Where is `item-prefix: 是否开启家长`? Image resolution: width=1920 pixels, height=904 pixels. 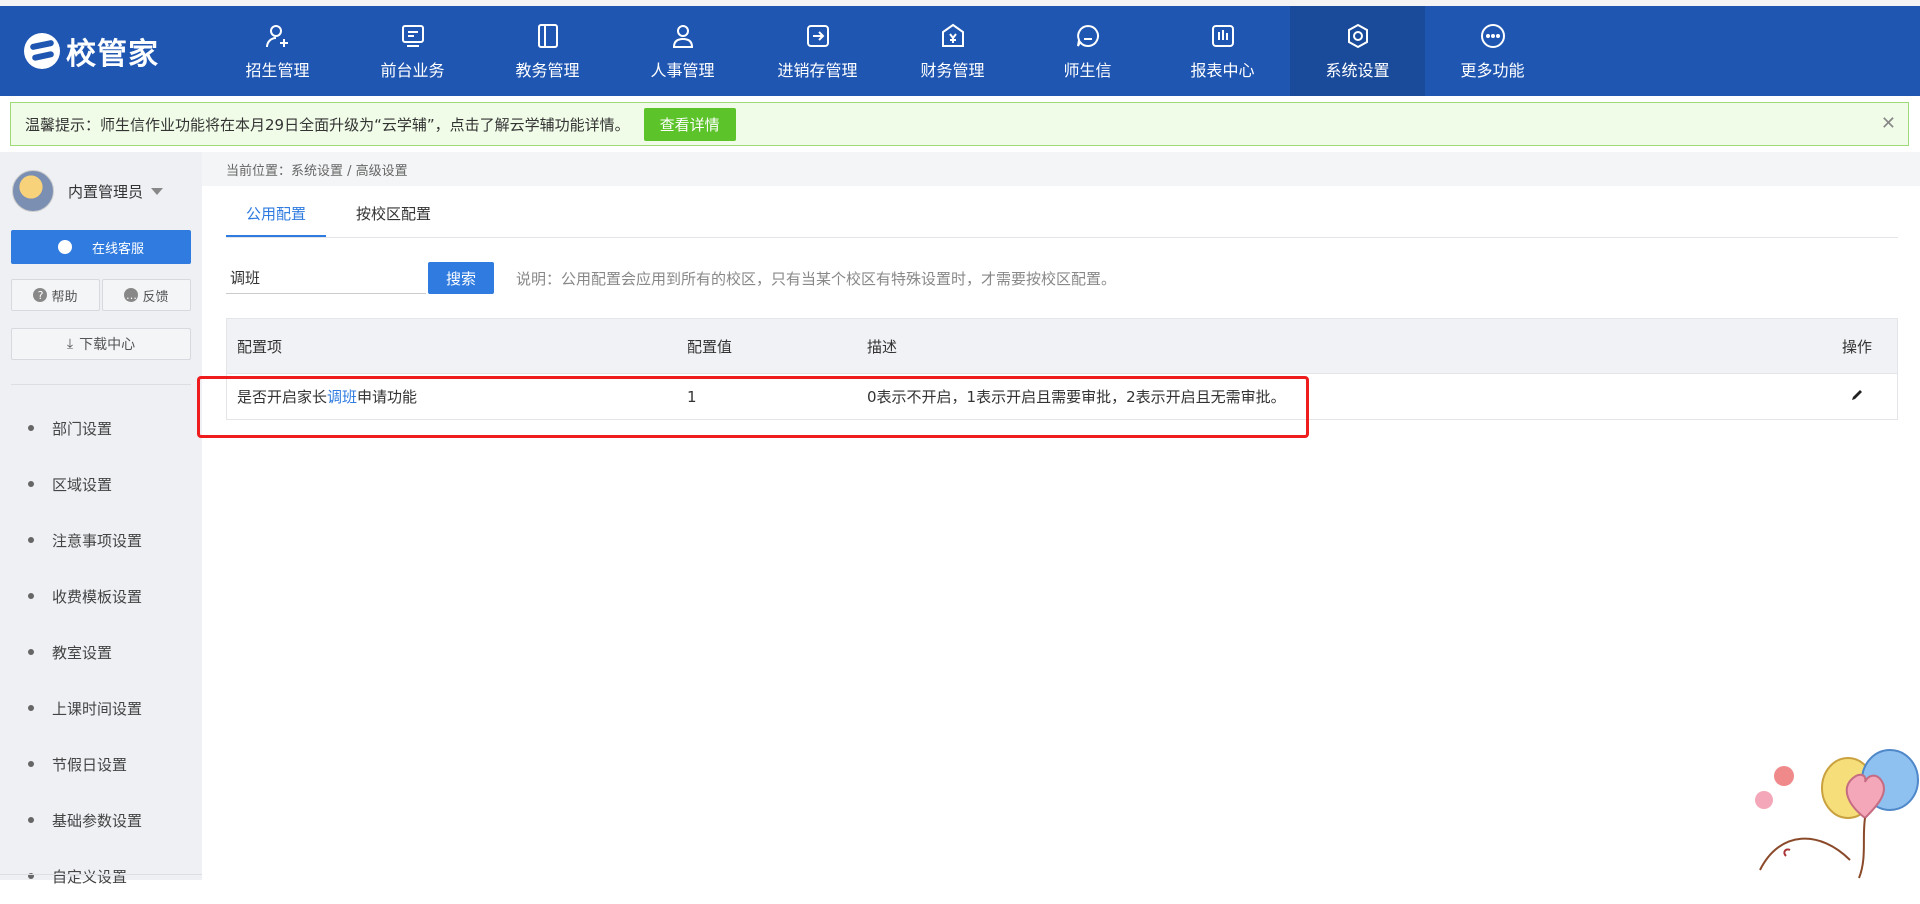 item-prefix: 是否开启家长 is located at coordinates (282, 397).